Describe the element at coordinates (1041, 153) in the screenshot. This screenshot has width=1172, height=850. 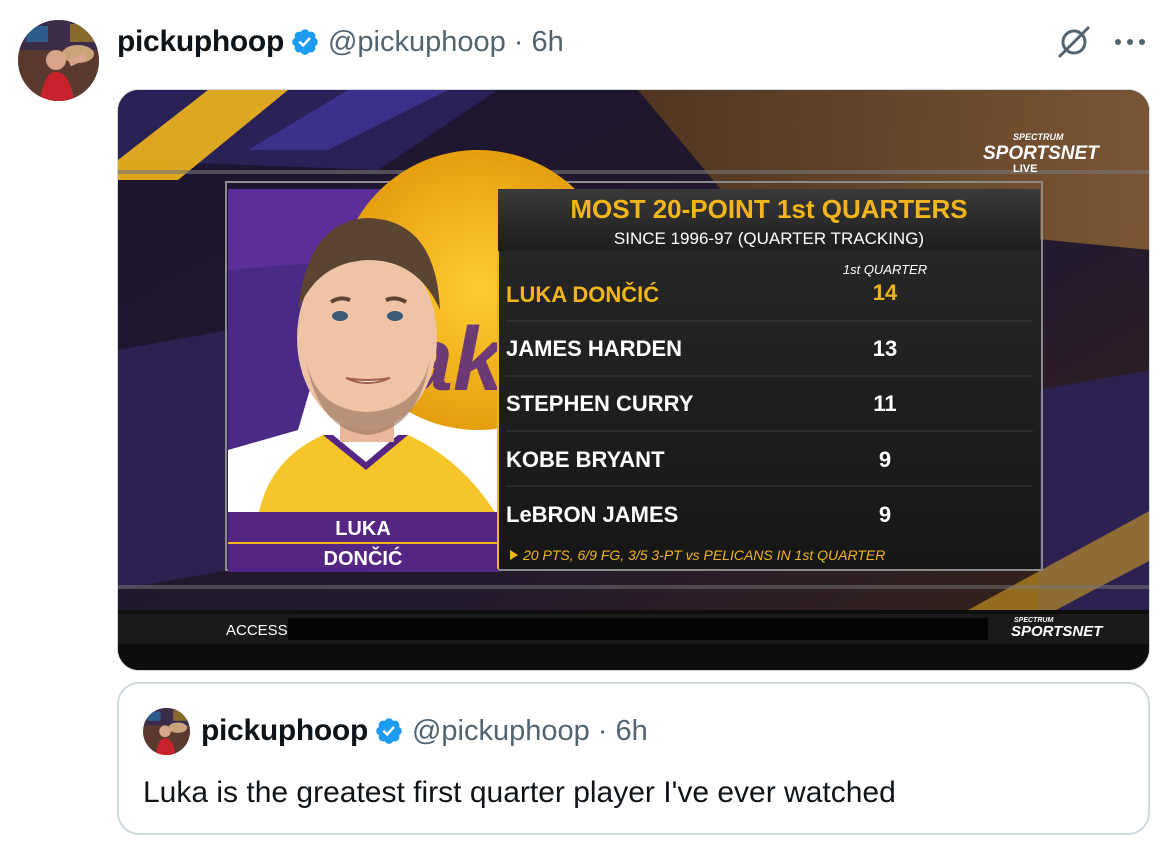
I see `network-logo-main: SPORTSNET` at that location.